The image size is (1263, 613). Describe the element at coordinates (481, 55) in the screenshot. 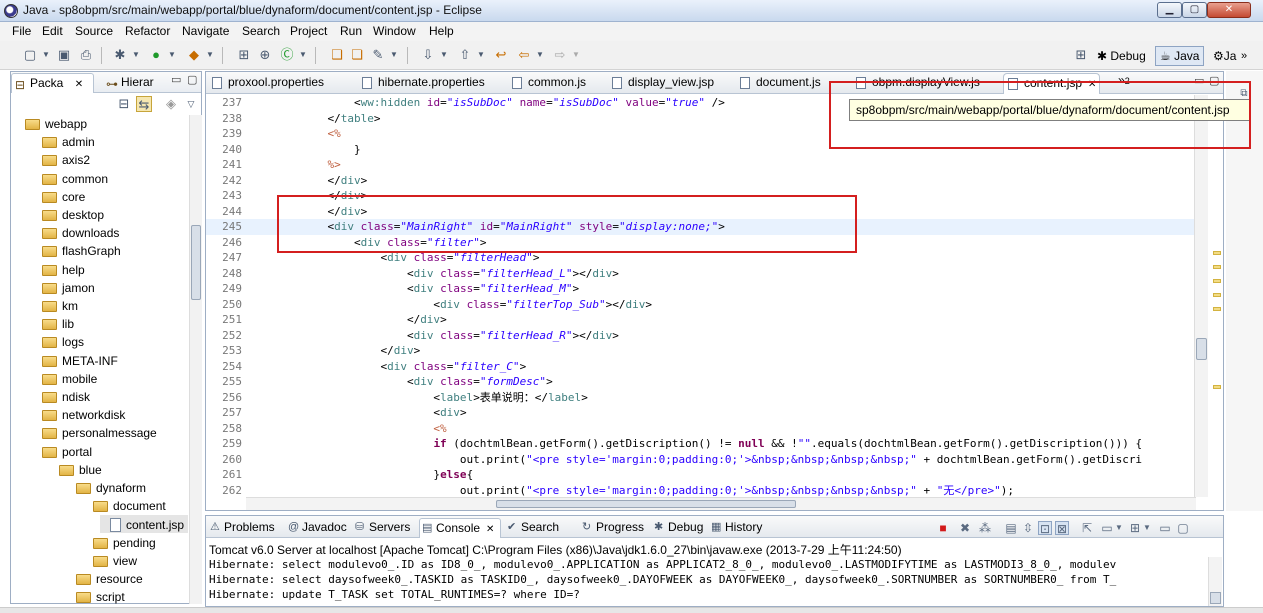

I see `prev-annotation-dropdown-icon: ▼` at that location.